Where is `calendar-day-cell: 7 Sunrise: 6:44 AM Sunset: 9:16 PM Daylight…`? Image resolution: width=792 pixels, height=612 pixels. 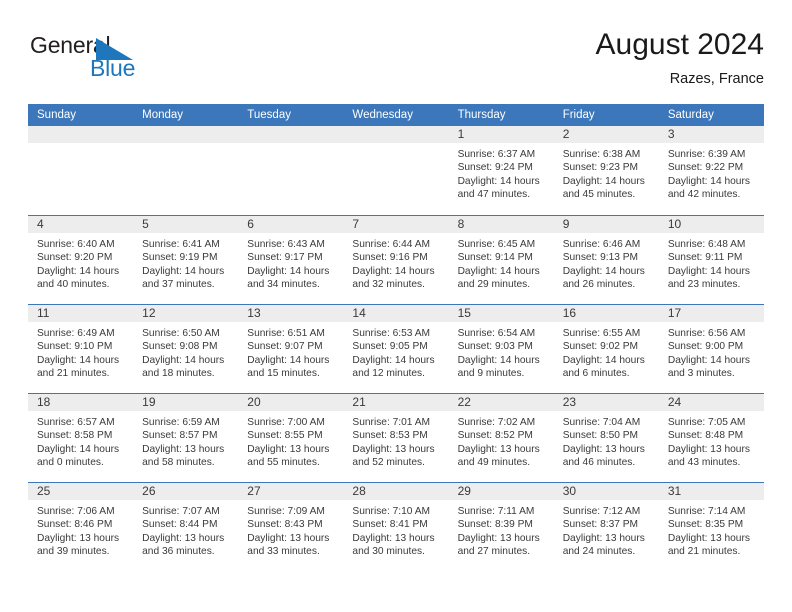 calendar-day-cell: 7 Sunrise: 6:44 AM Sunset: 9:16 PM Daylight… is located at coordinates (396, 260).